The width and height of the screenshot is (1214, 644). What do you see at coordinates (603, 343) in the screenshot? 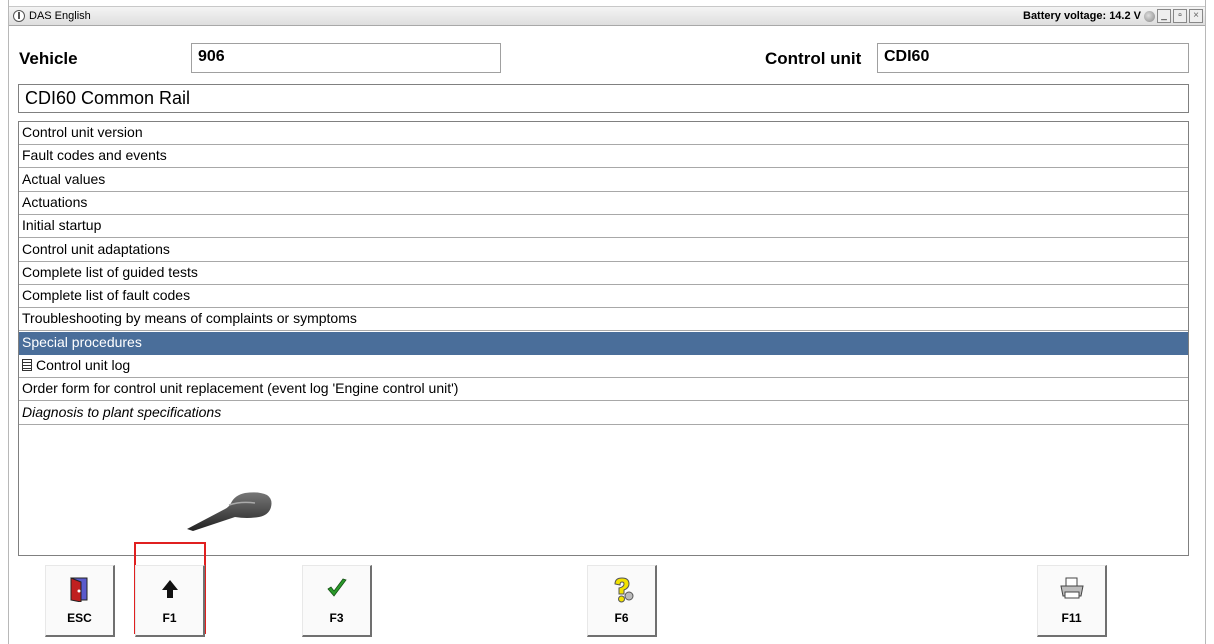
I see `menu-item: Special procedures` at bounding box center [603, 343].